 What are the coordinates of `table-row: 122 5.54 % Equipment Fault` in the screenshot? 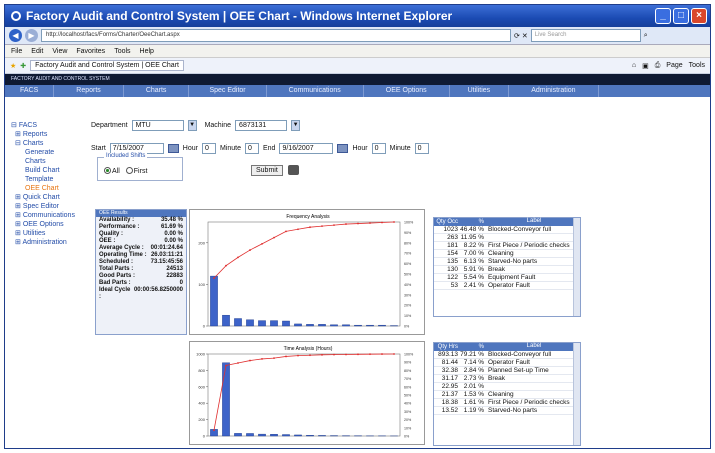 It's located at (507, 278).